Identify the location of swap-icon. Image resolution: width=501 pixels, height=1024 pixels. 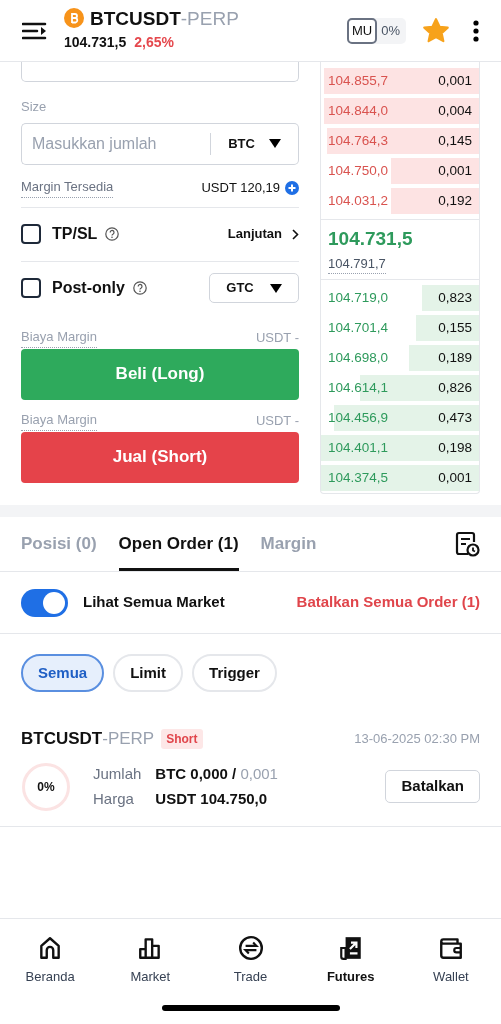
(250, 948).